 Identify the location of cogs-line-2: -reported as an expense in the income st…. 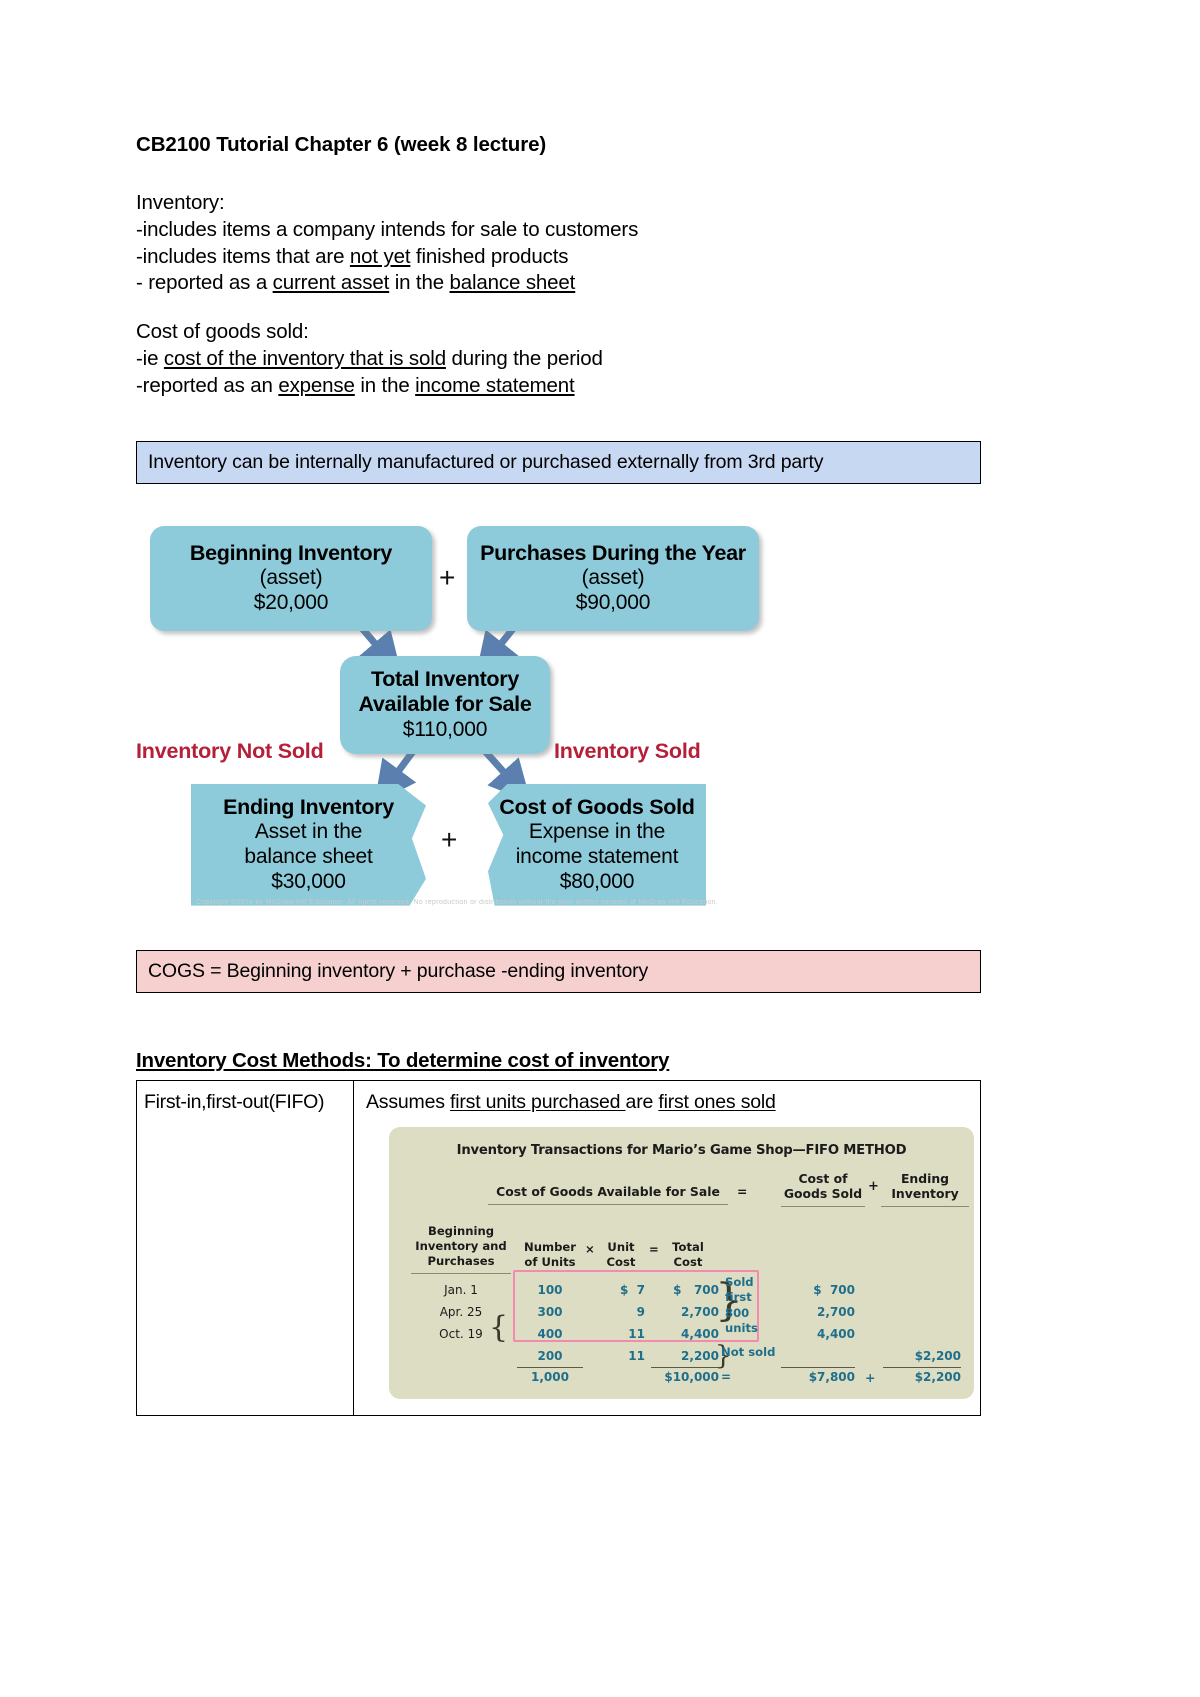
(558, 386).